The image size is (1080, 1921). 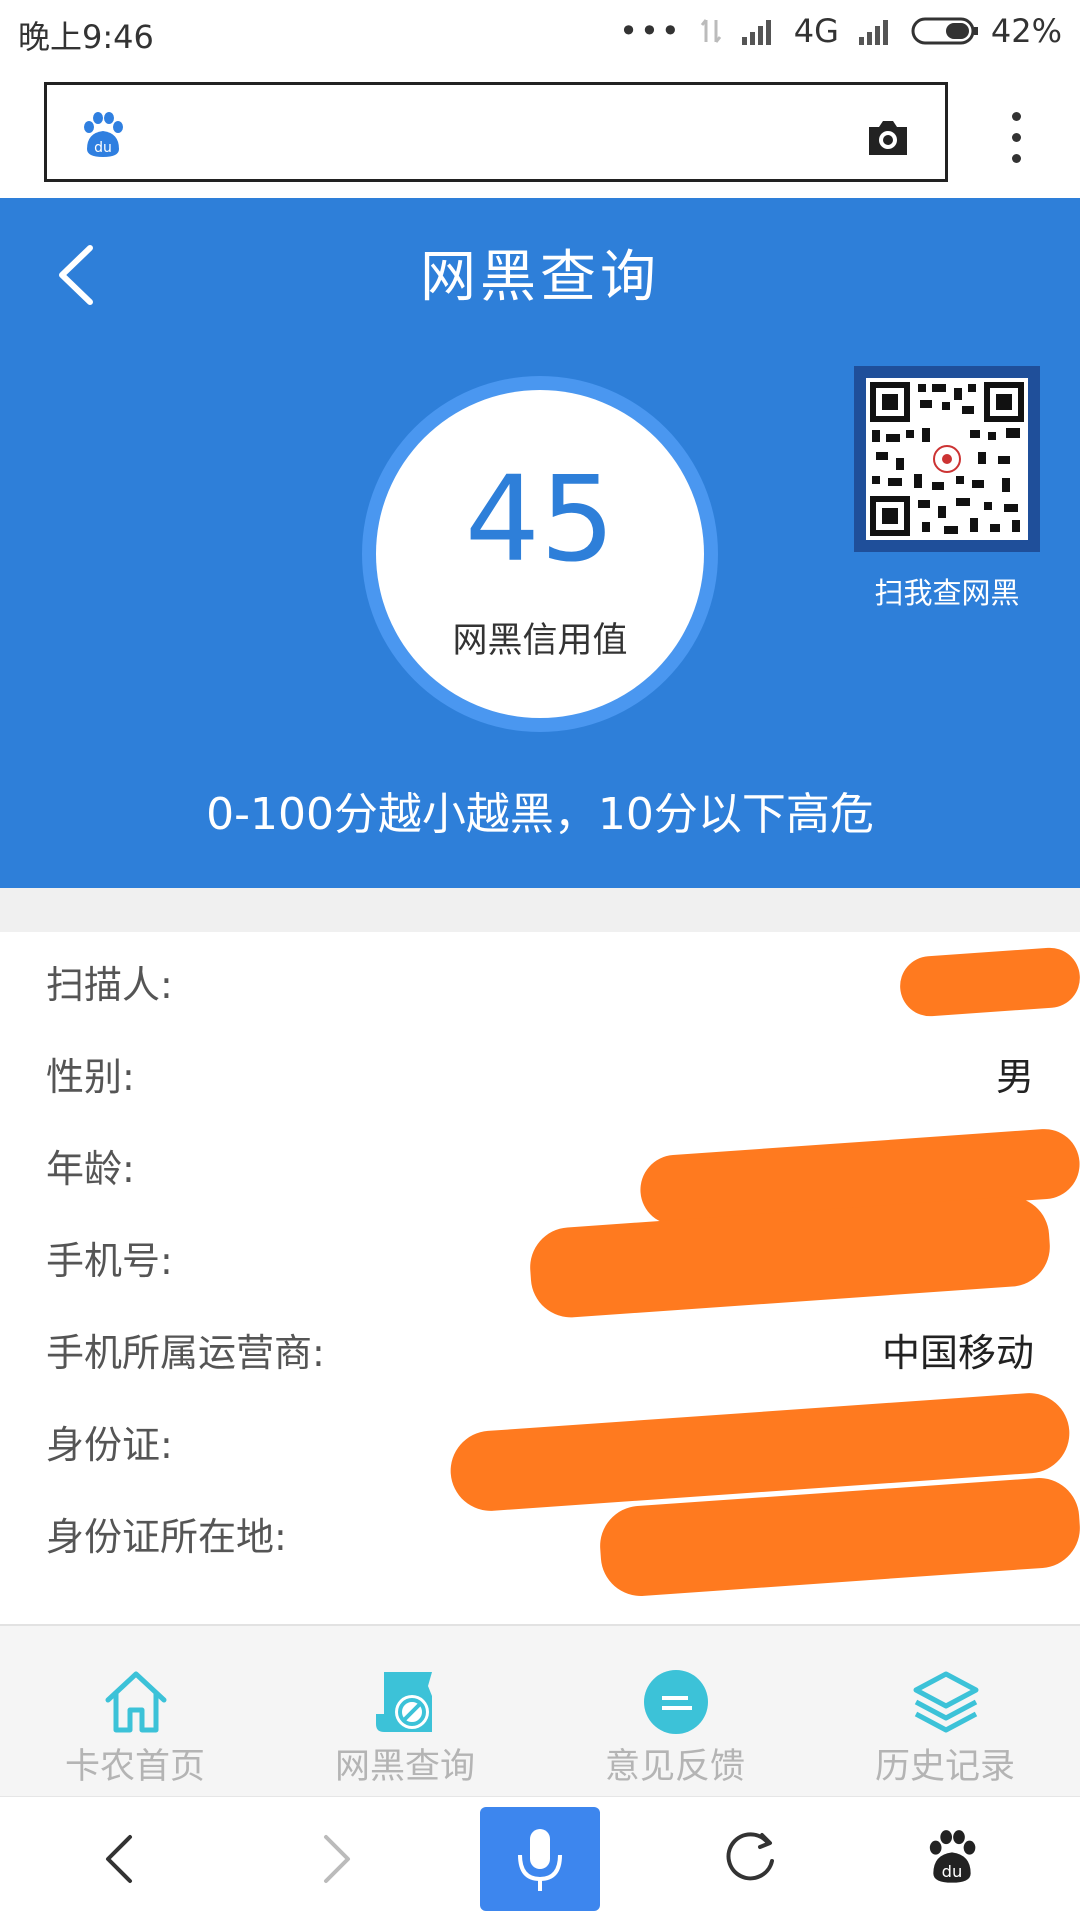 I want to click on tab-label: 网黑查询, so click(x=404, y=1767).